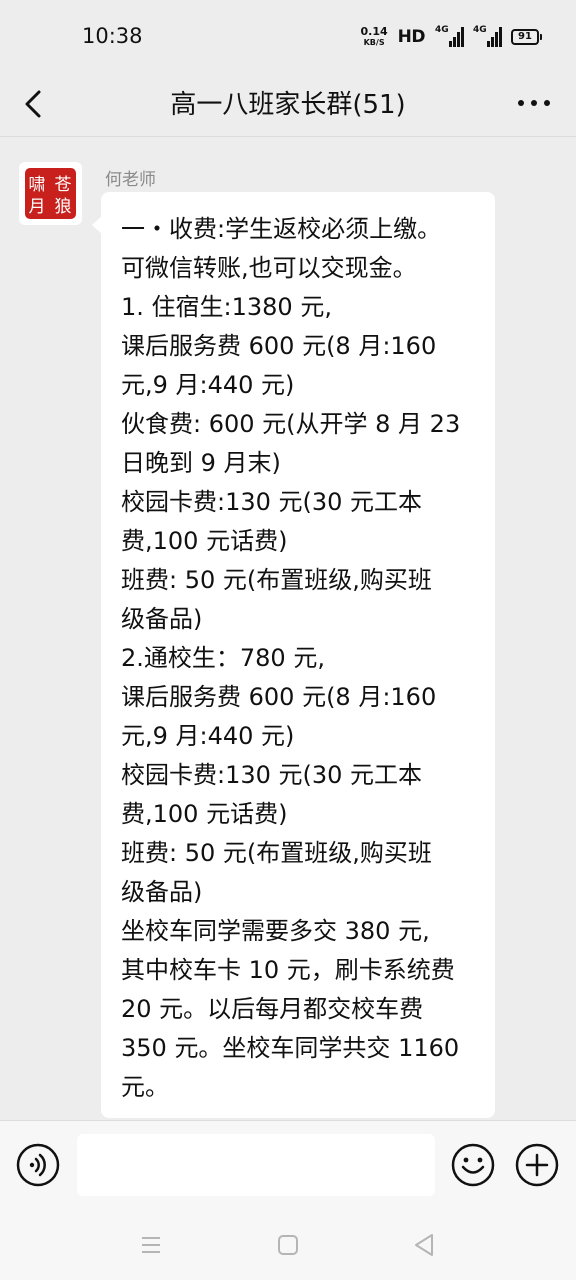  Describe the element at coordinates (275, 931) in the screenshot. I see `message-line: 坐校车同学需要多交 380 元,` at that location.